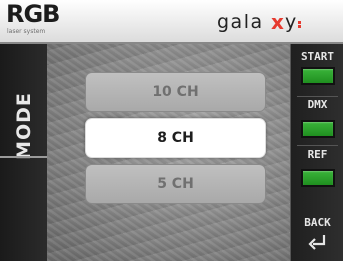 The height and width of the screenshot is (261, 343). I want to click on svg-text: gala, so click(240, 22).